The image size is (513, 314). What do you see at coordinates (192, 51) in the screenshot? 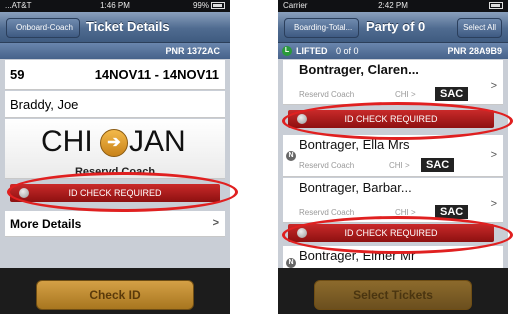
I see `pnr-label: PNR 1372AC` at bounding box center [192, 51].